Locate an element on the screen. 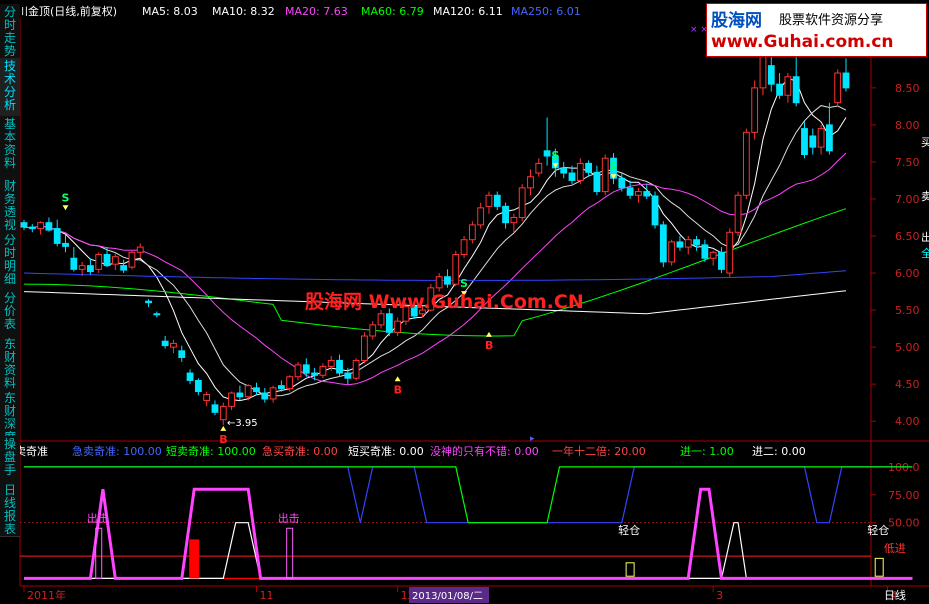 This screenshot has width=929, height=604. y-tick-label: 6.00 is located at coordinates (907, 273).